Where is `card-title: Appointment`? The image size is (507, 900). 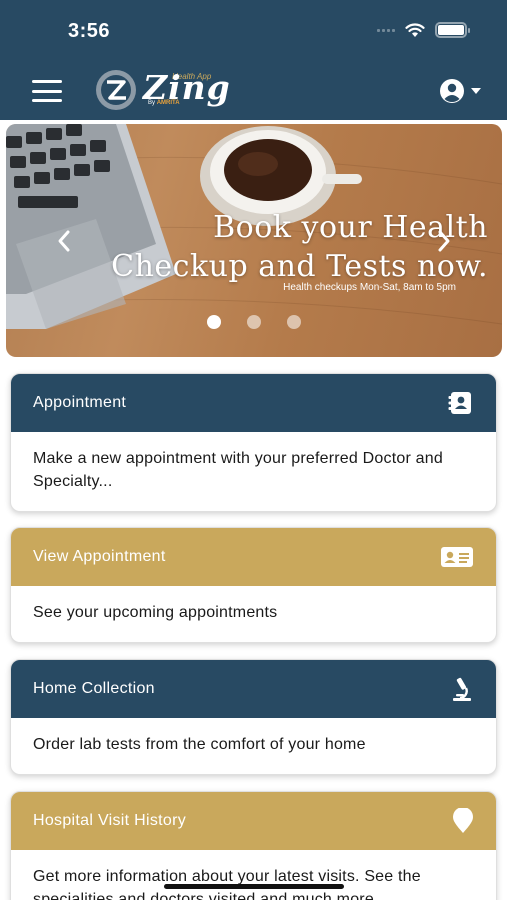 card-title: Appointment is located at coordinates (80, 402).